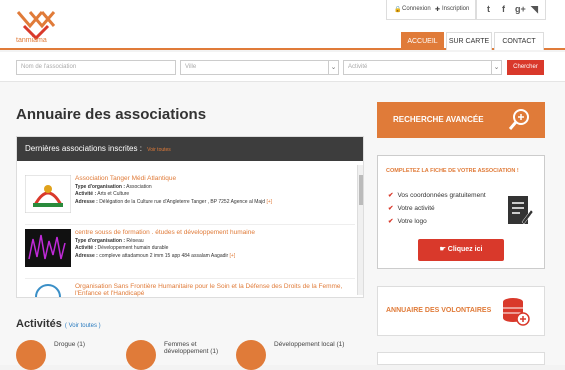 The height and width of the screenshot is (370, 565). I want to click on search-button: Chercher, so click(525, 67).